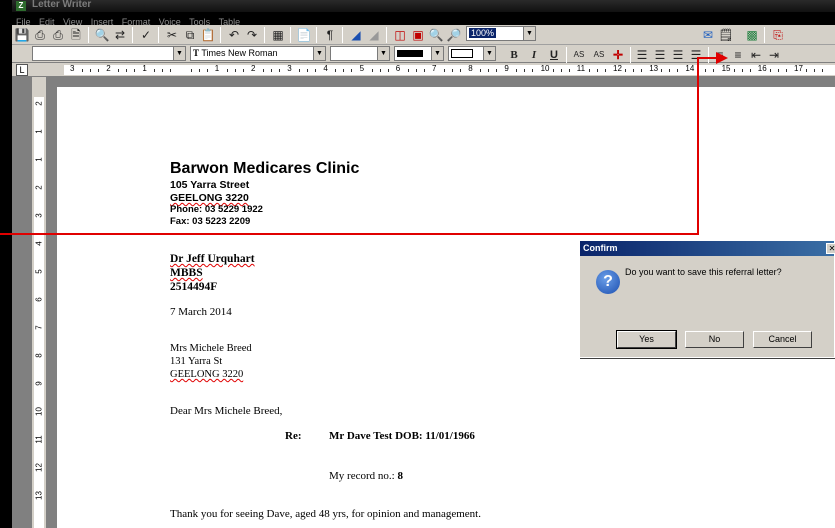  I want to click on increase-indent-icon: ⇥, so click(774, 55).